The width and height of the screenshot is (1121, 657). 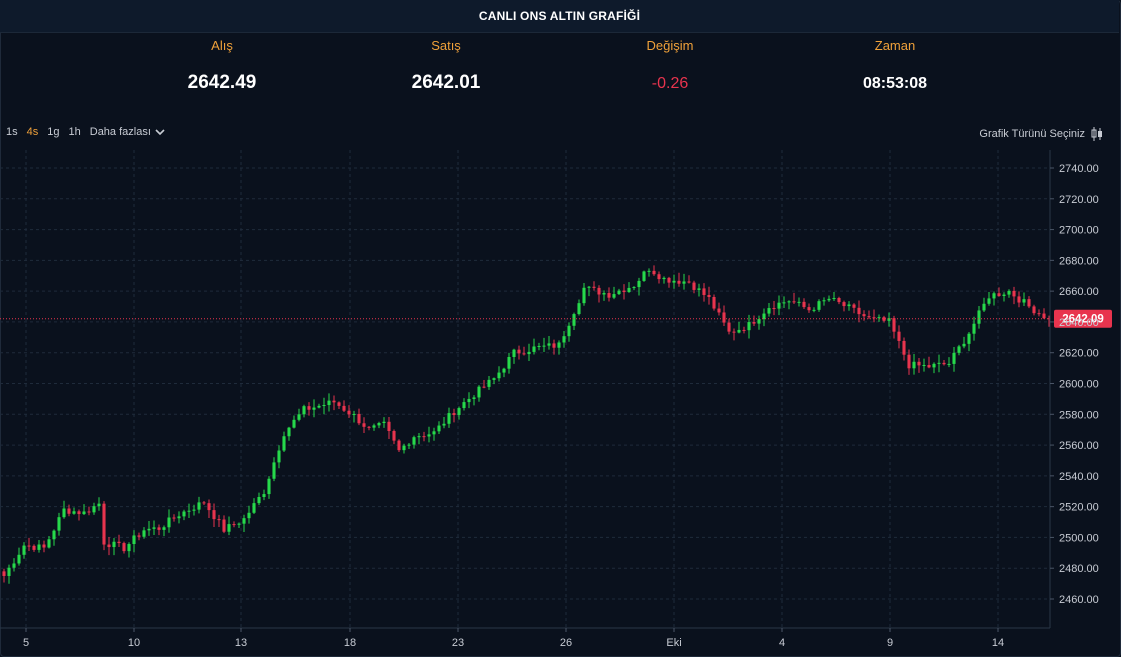 I want to click on more-timeframes-button: Daha fazlası, so click(x=127, y=132).